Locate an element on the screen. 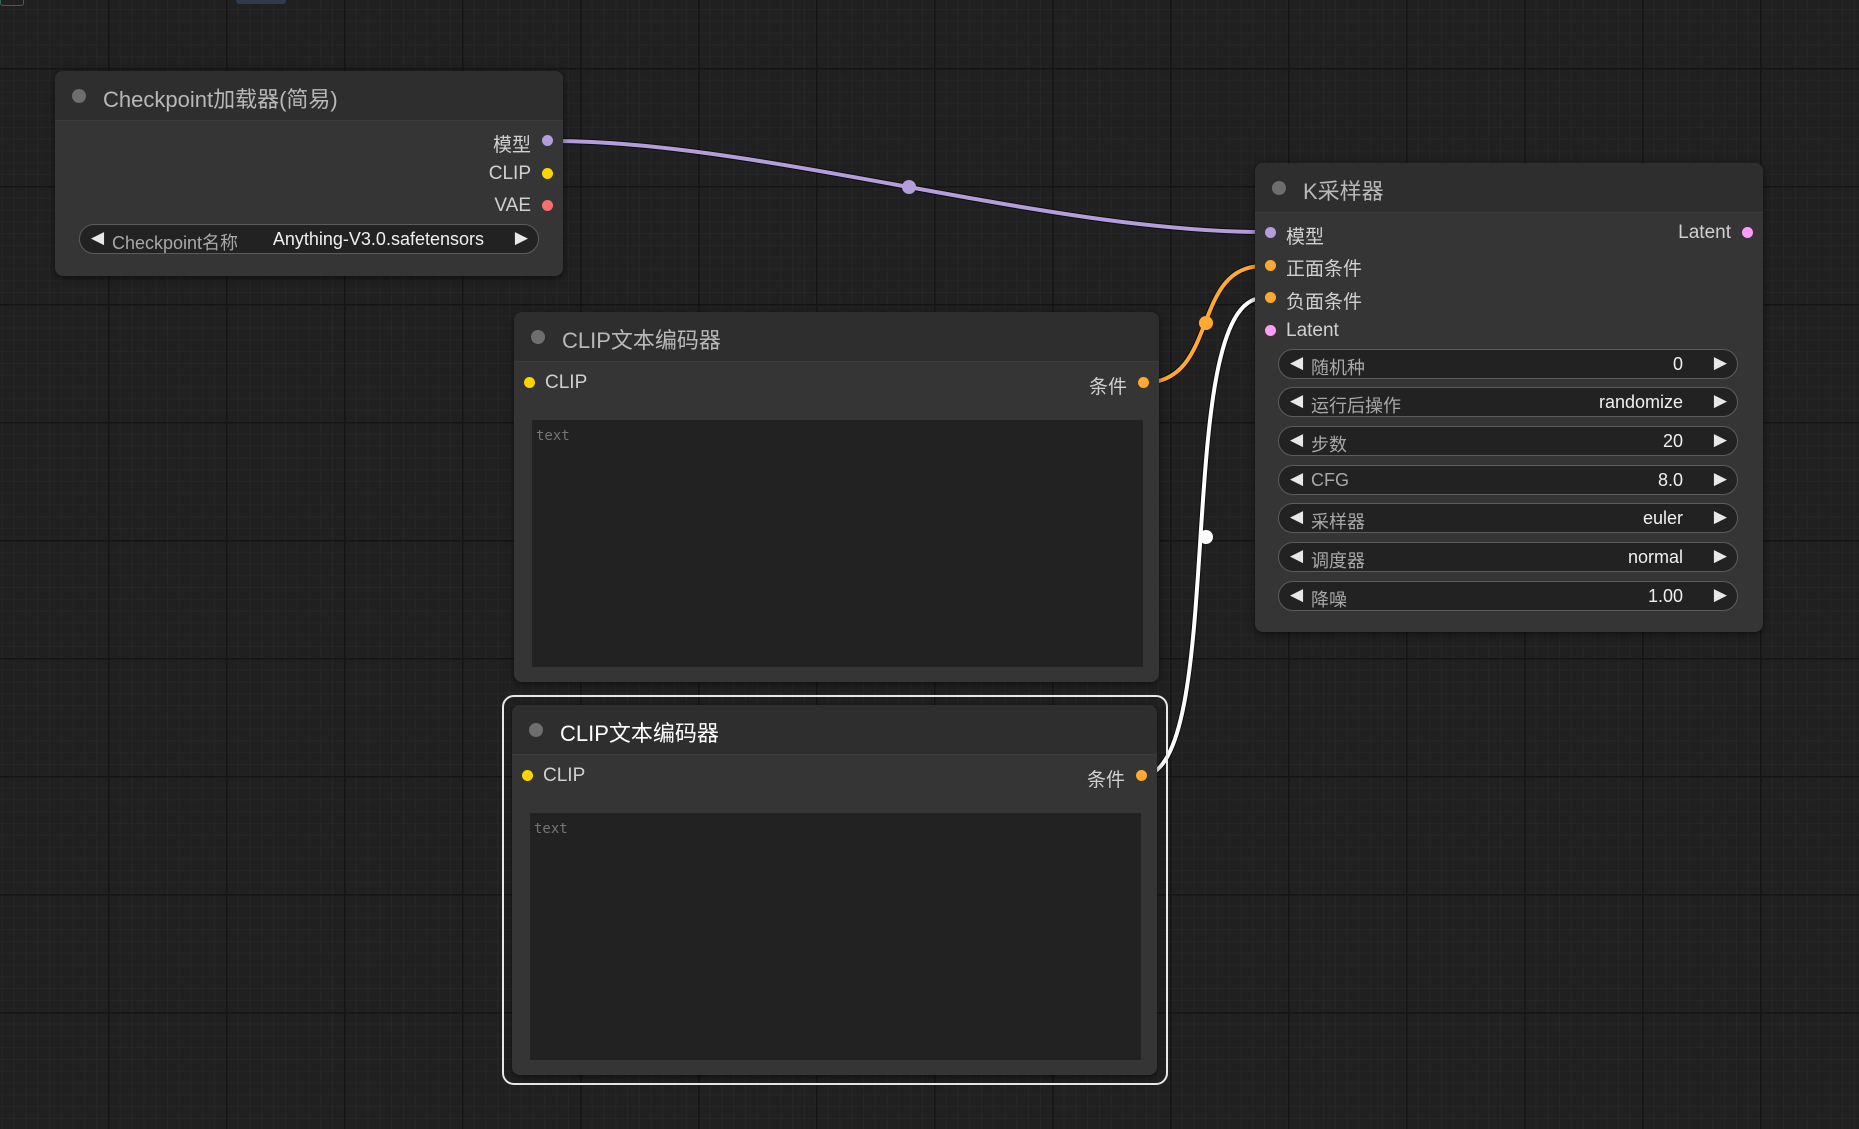  widget-label: 调度器 is located at coordinates (1338, 561).